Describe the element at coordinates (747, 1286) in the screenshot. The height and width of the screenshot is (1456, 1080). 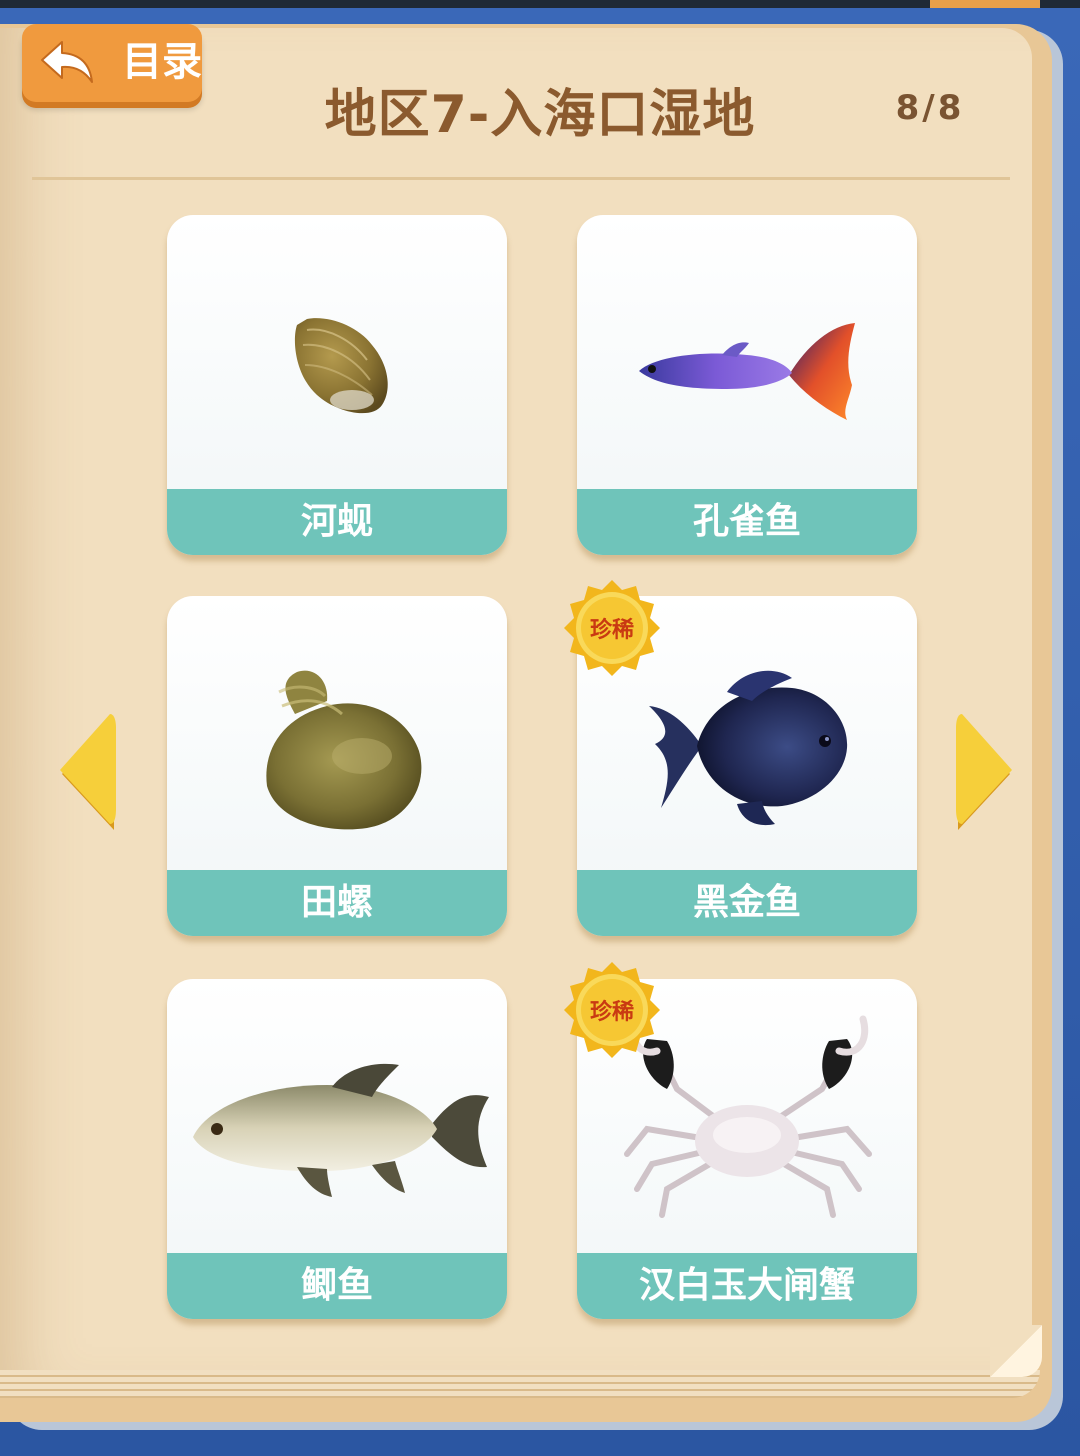
I see `species-name: 汉白玉大闸蟹` at that location.